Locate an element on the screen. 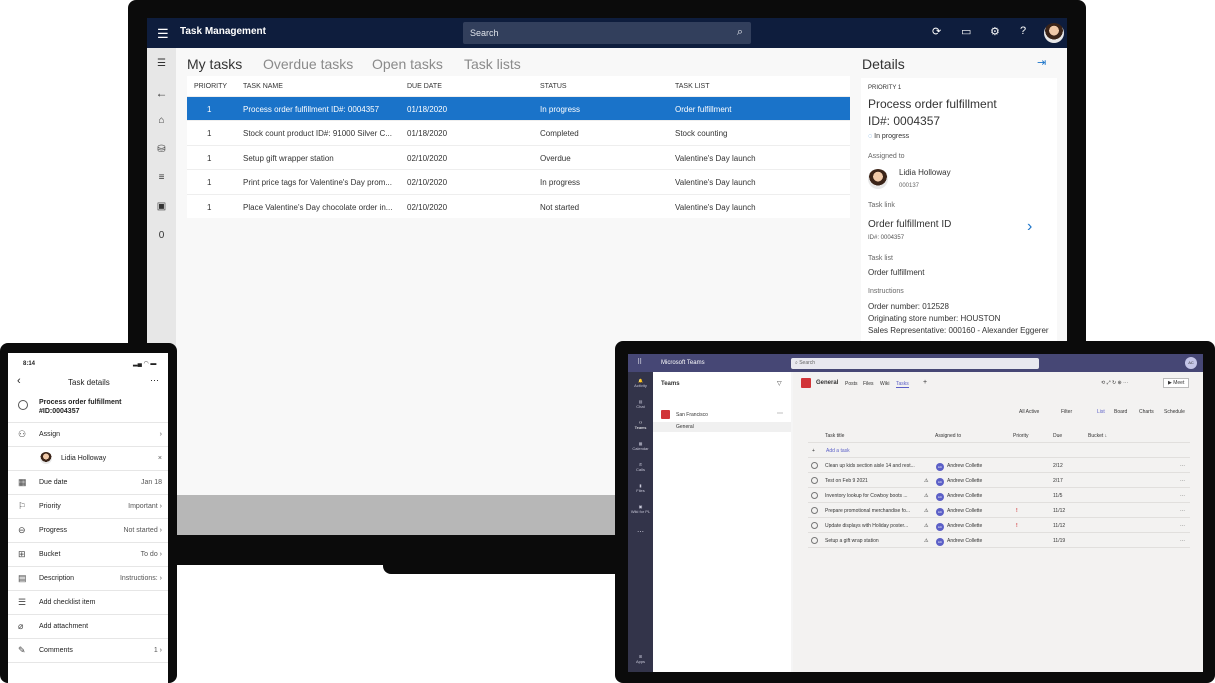 The width and height of the screenshot is (1215, 683). refresh-icon: ⟳ is located at coordinates (936, 31).